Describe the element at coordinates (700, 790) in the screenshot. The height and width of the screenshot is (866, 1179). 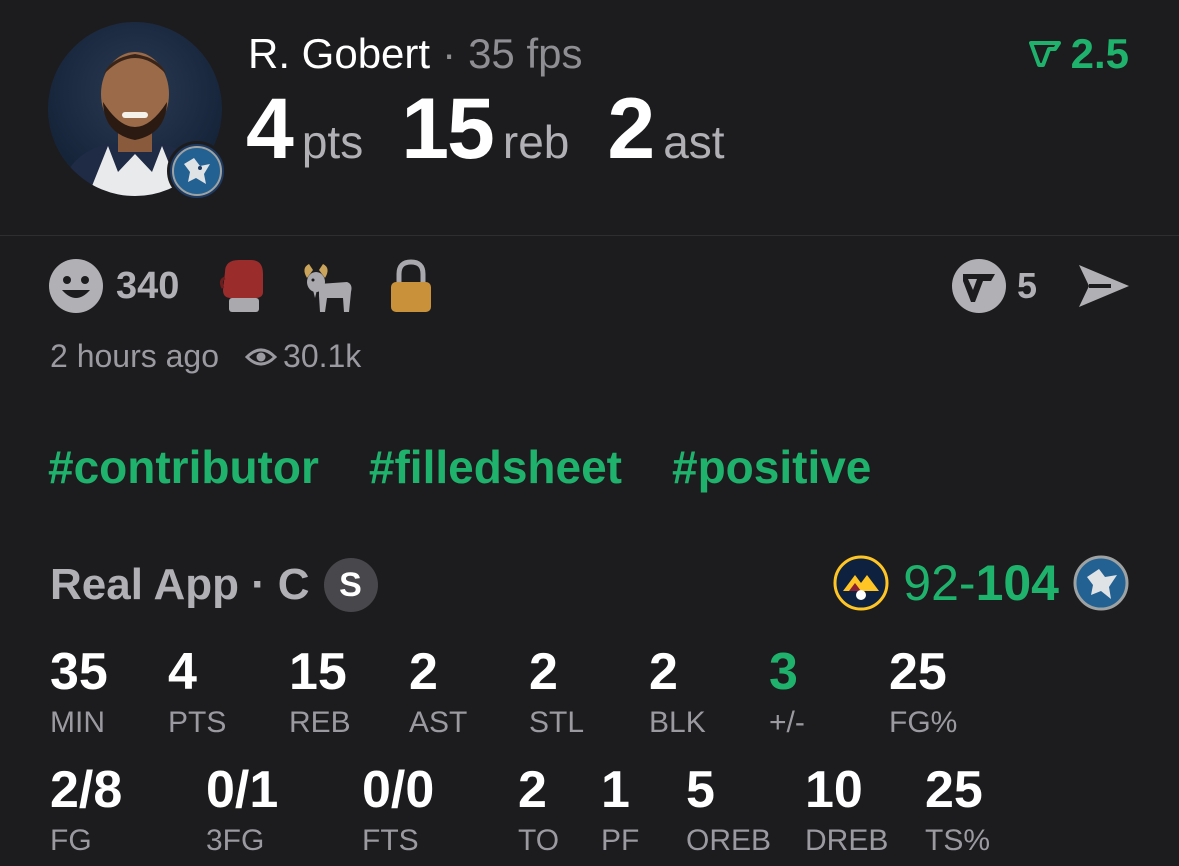
I see `stat-value: 5` at that location.